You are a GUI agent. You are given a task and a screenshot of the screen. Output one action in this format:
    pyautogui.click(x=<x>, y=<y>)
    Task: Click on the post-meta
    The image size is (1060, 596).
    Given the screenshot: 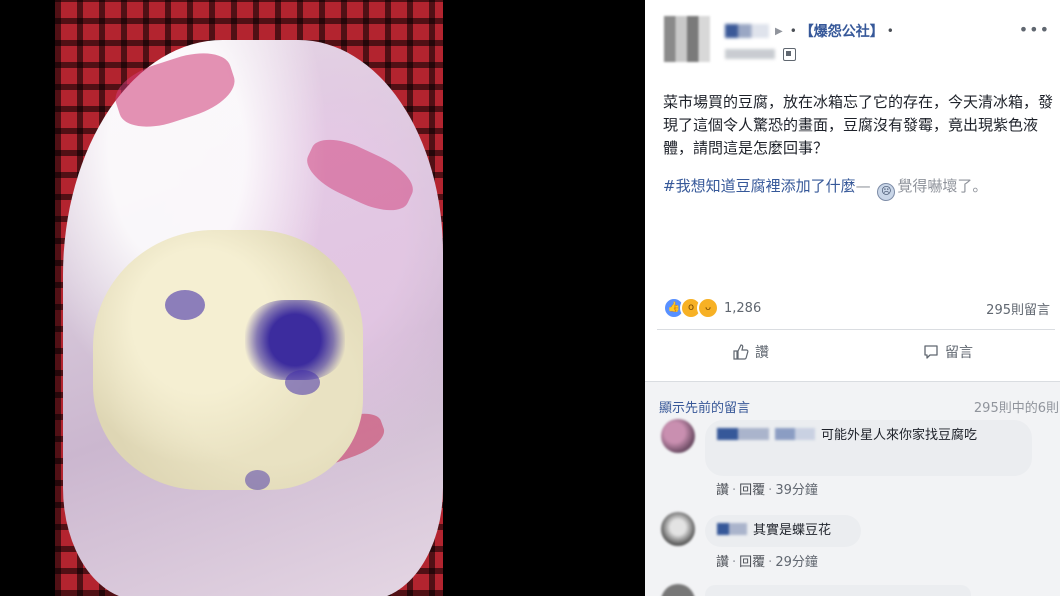 What is the action you would take?
    pyautogui.click(x=760, y=54)
    